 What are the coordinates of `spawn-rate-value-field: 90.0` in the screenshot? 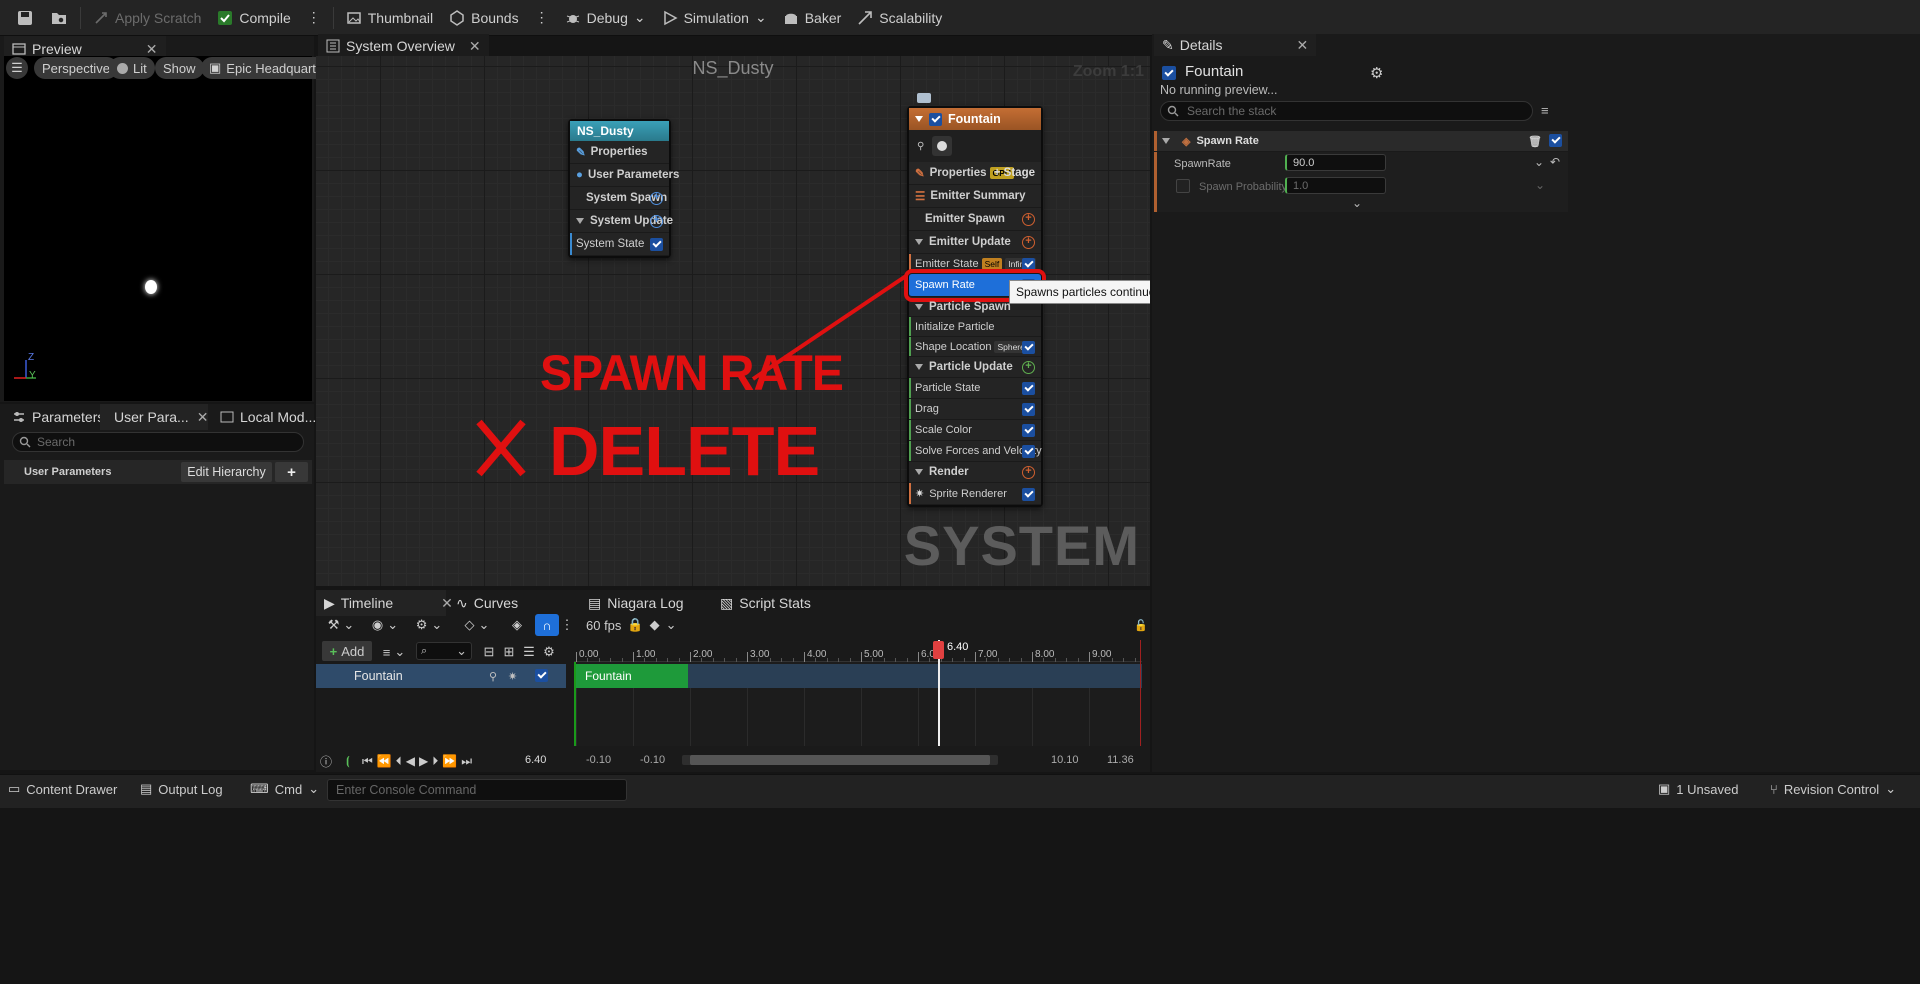 It's located at (1335, 162).